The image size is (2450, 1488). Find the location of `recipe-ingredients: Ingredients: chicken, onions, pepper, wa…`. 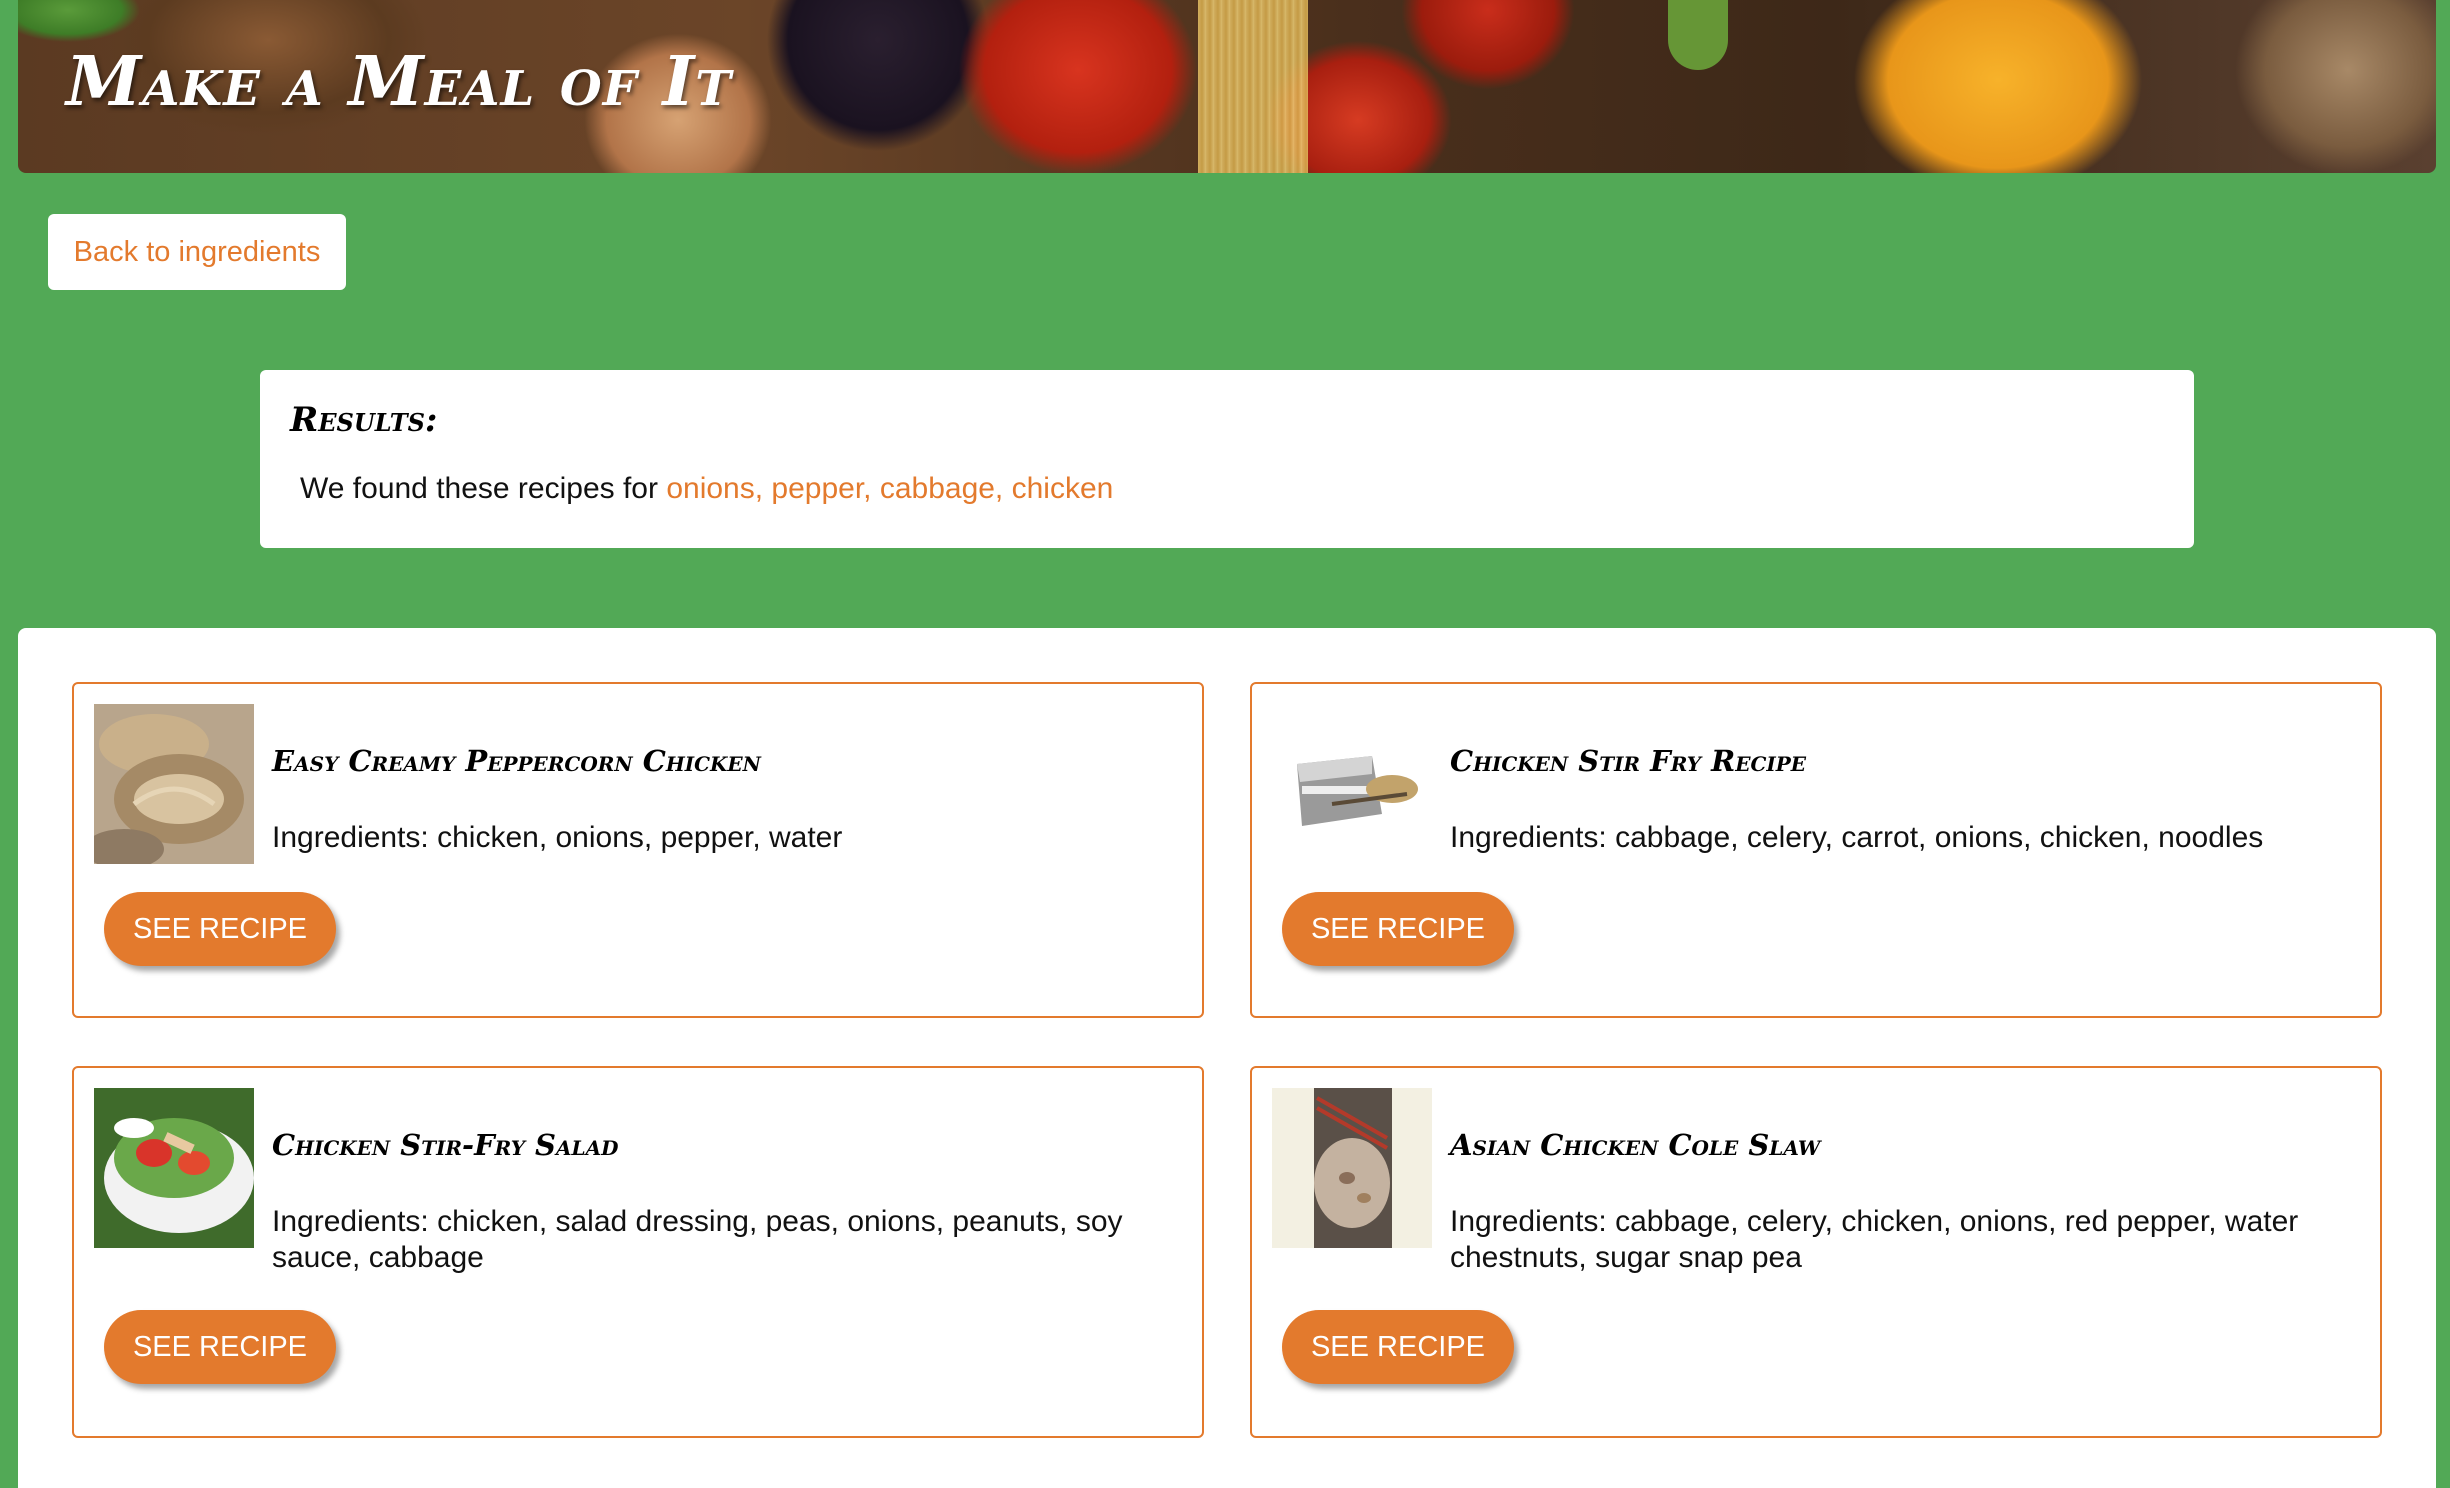

recipe-ingredients: Ingredients: chicken, onions, pepper, wa… is located at coordinates (557, 837).